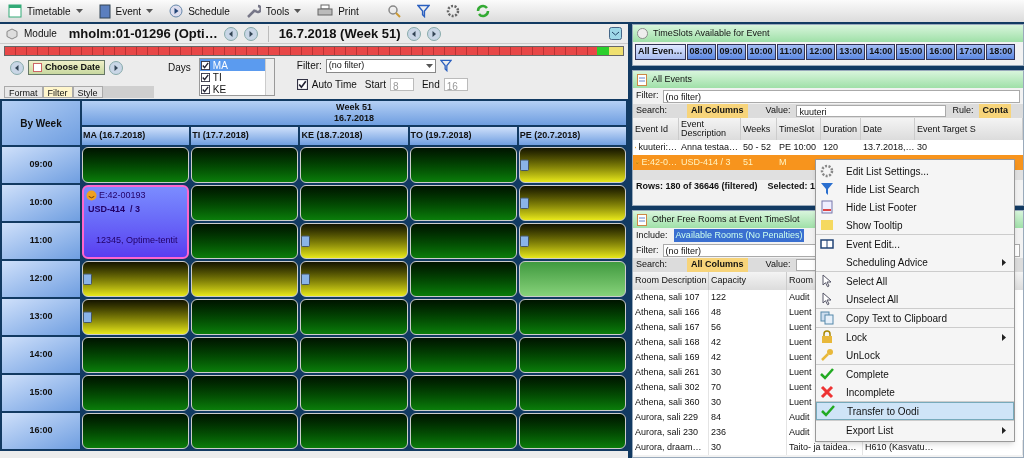 This screenshot has width=1024, height=458. What do you see at coordinates (671, 417) in the screenshot?
I see `table-cell: Aurora, sali 229` at bounding box center [671, 417].